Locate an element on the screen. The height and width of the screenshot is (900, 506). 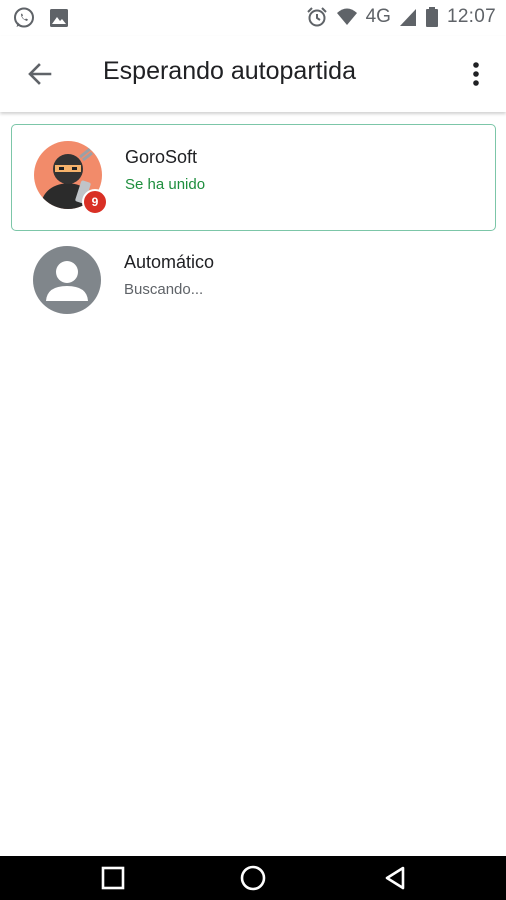
avatar-placeholder is located at coordinates (67, 280).